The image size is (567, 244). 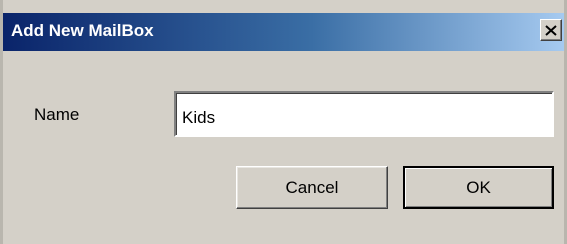 I want to click on dialog-title: Add New MailBox, so click(x=82, y=30).